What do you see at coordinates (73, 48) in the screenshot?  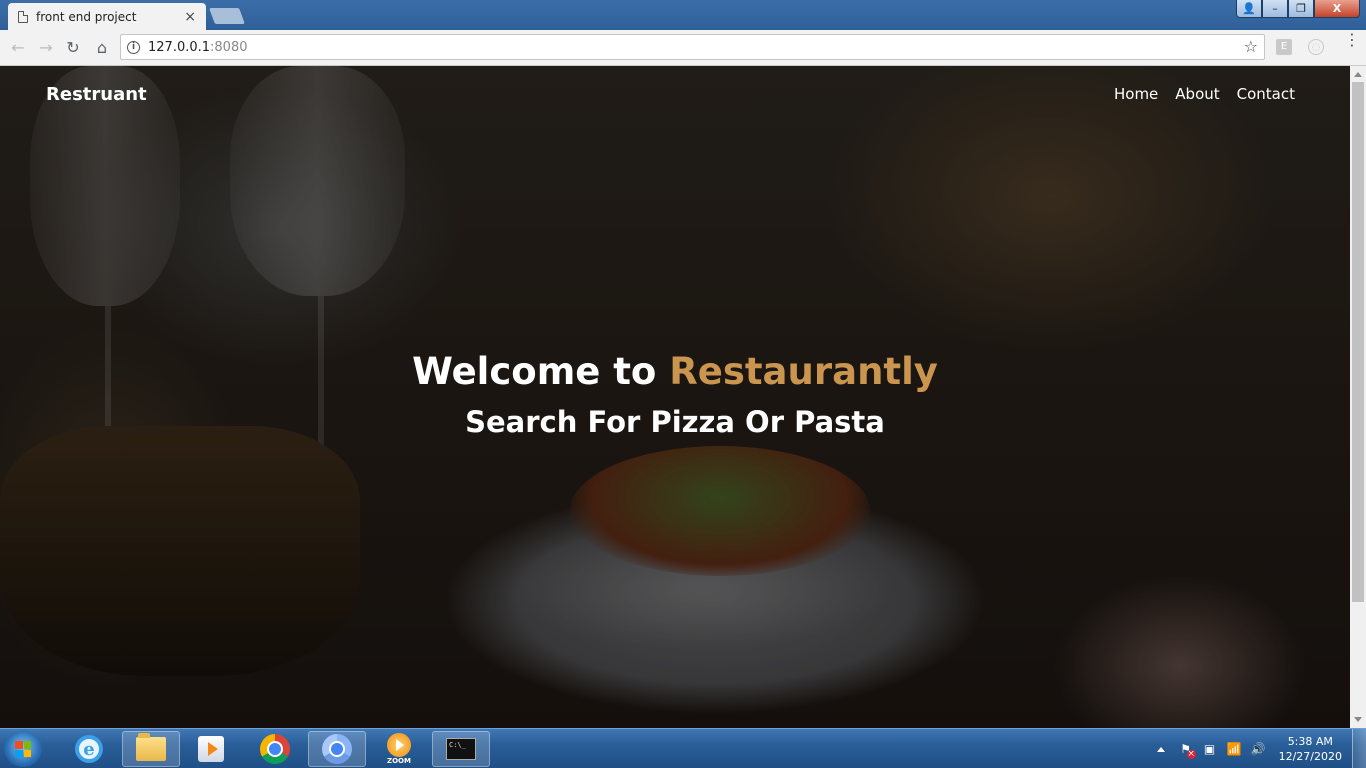 I see `reload-icon: ↻` at bounding box center [73, 48].